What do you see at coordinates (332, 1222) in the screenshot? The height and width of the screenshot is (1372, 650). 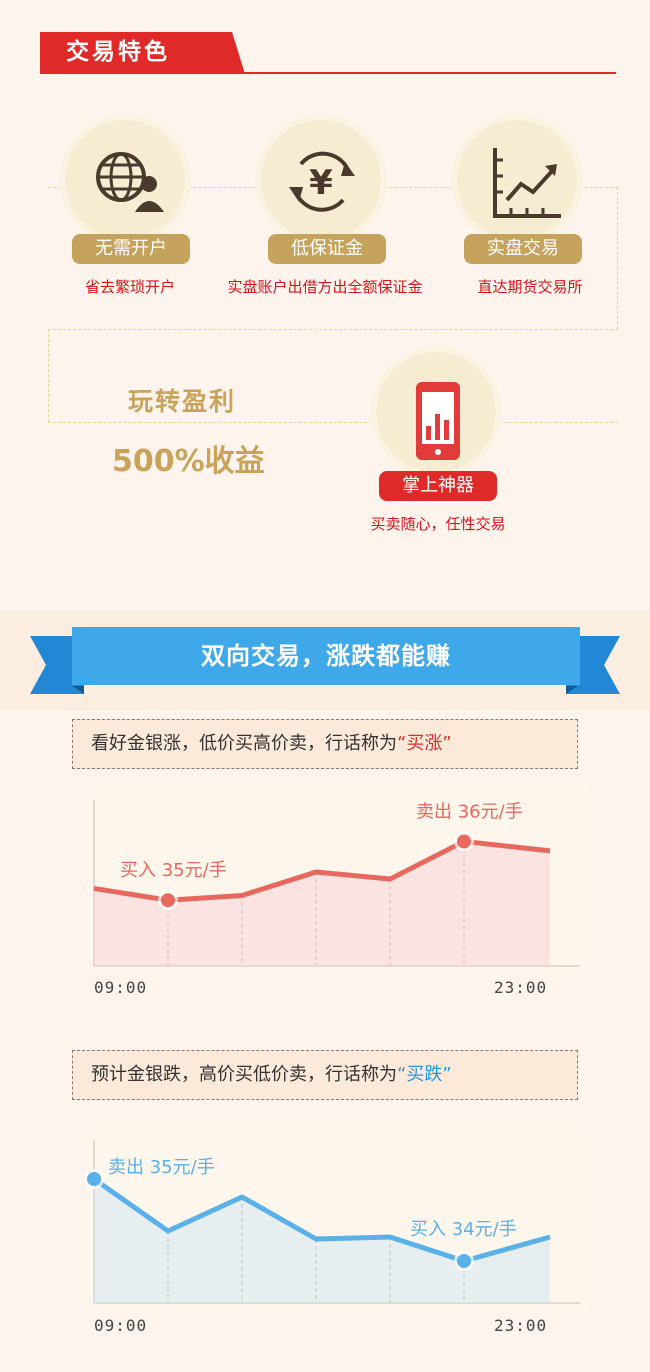 I see `short-chart: 卖出 35元/手买入 34元/手` at bounding box center [332, 1222].